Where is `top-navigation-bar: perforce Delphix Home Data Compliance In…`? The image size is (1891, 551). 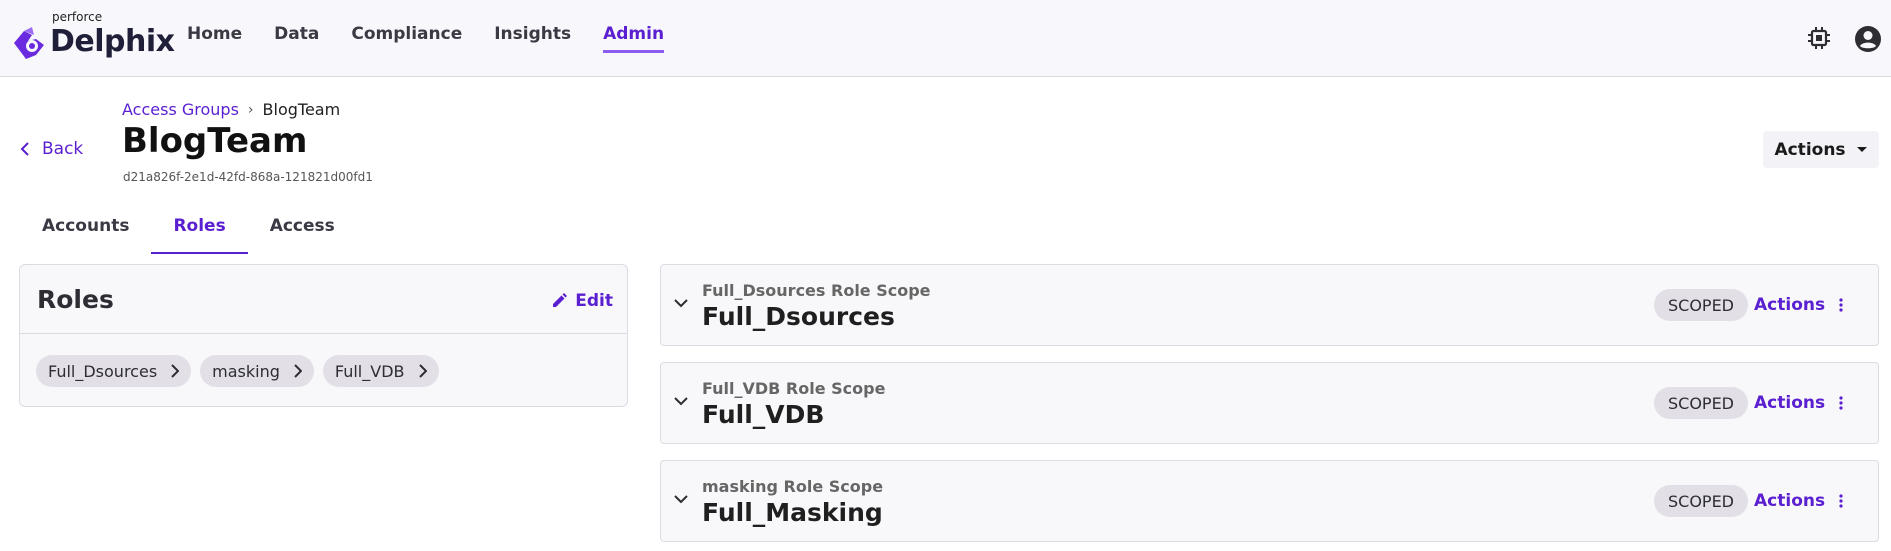
top-navigation-bar: perforce Delphix Home Data Compliance In… is located at coordinates (945, 38).